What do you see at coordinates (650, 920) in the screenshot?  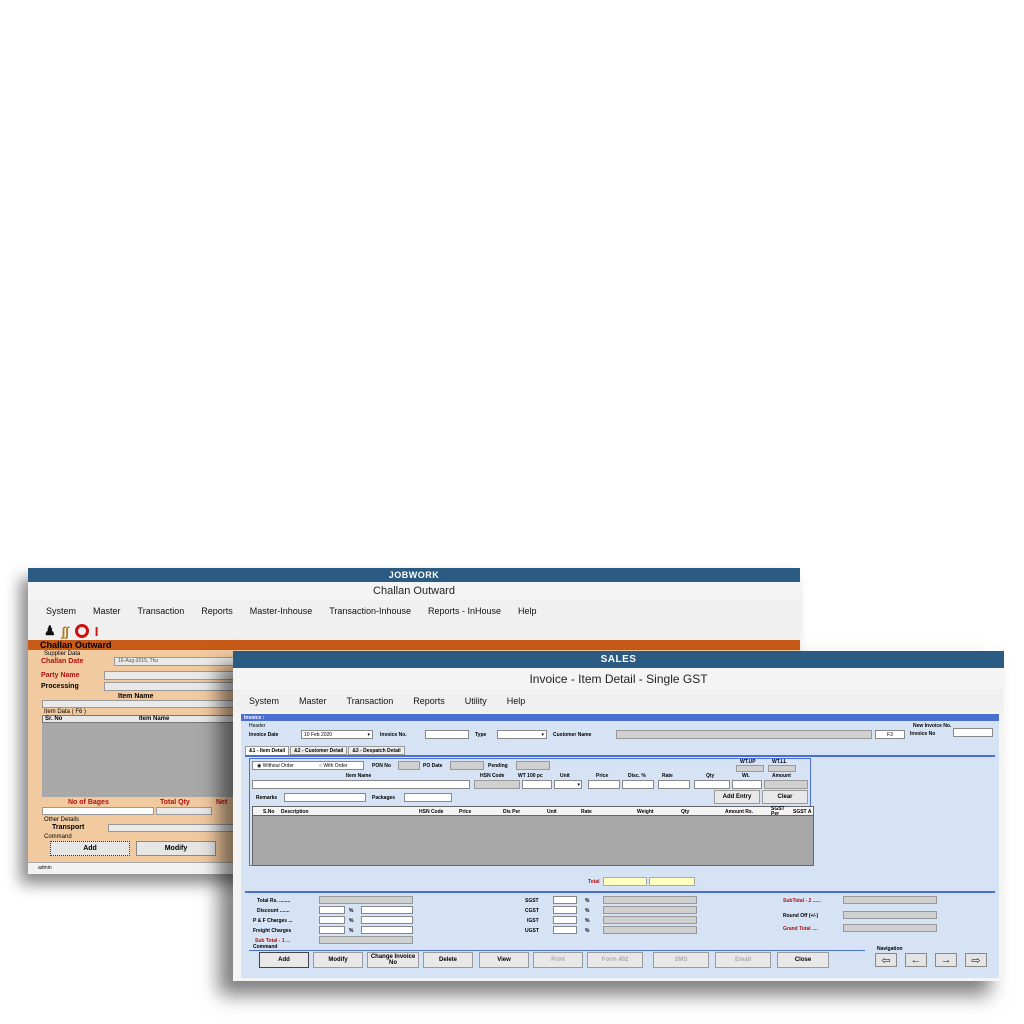 I see `igst-amt-field` at bounding box center [650, 920].